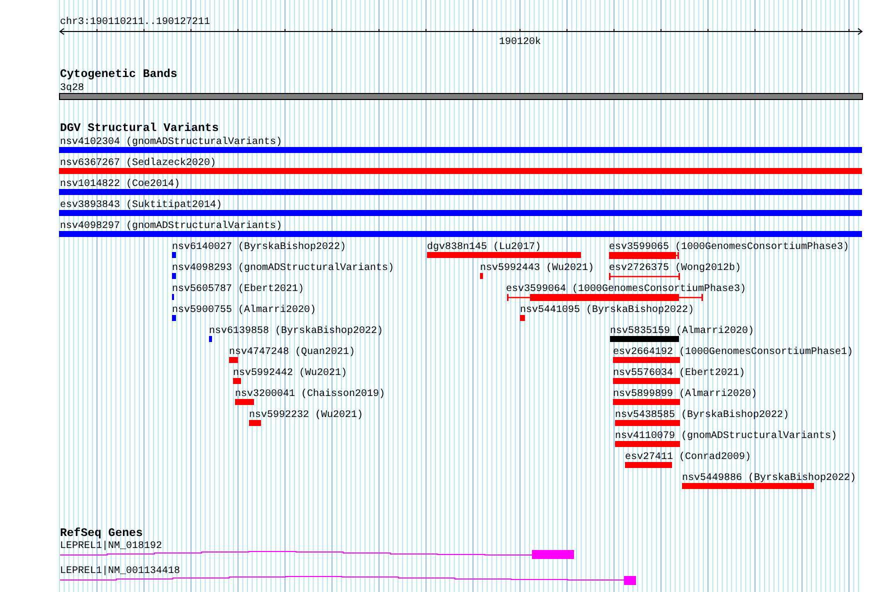  What do you see at coordinates (244, 310) in the screenshot?
I see `variant-label: nsv5900755 (Almarri2020)` at bounding box center [244, 310].